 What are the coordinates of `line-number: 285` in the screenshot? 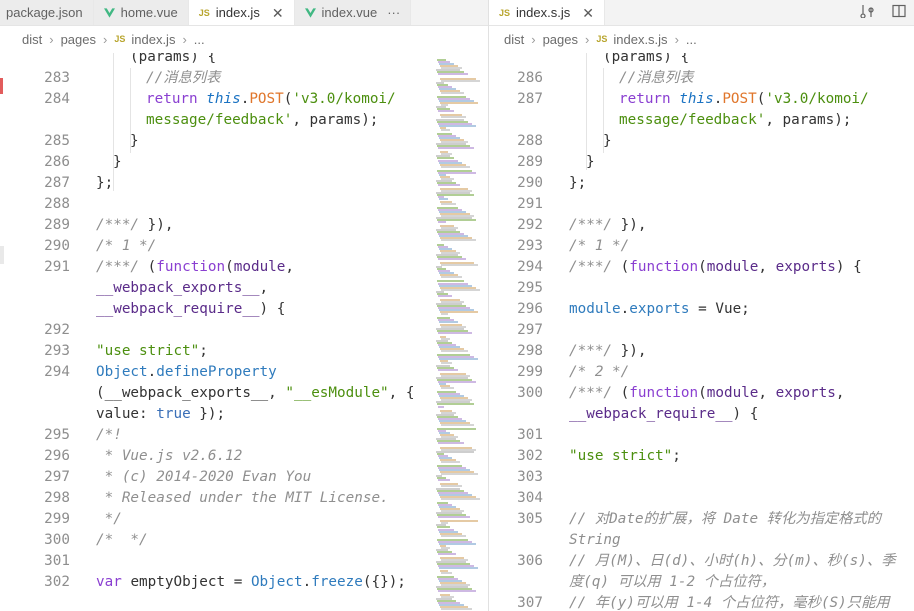 It's located at (57, 141).